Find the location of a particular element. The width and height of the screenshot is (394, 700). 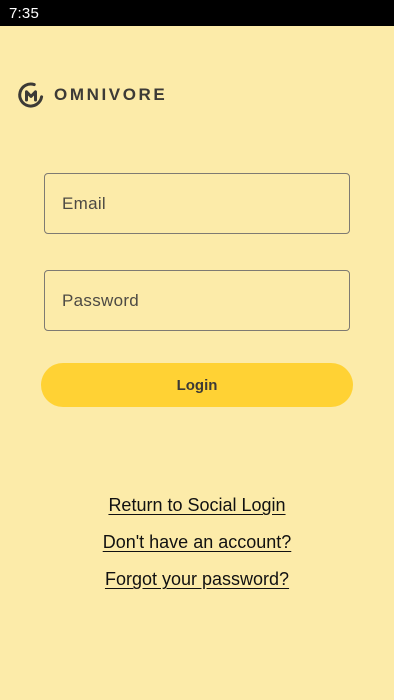

omnivore-logo-icon is located at coordinates (31, 95).